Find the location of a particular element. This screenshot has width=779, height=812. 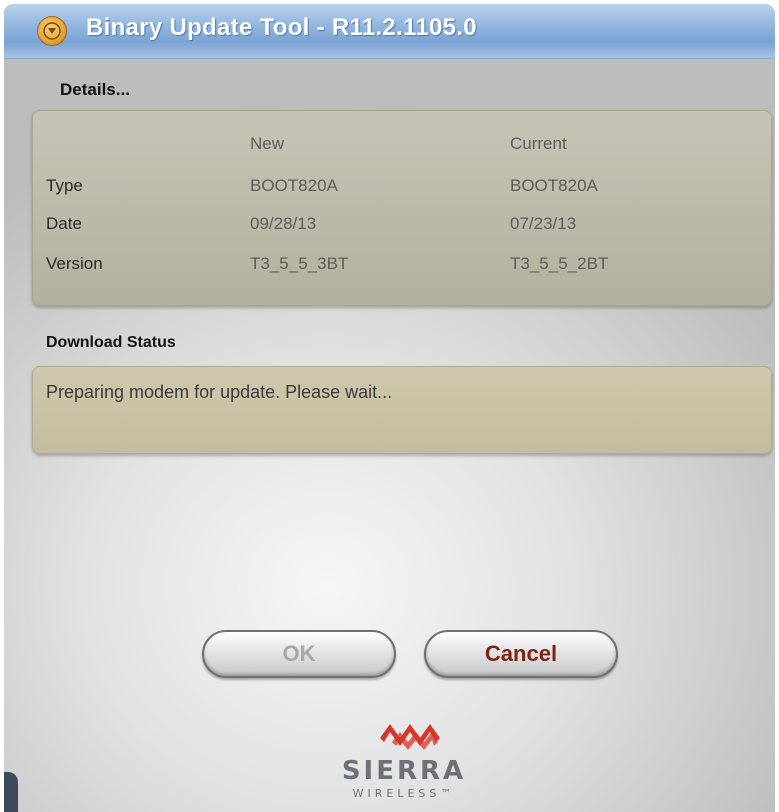

version-current-value: T3_5_5_2BT is located at coordinates (559, 263).